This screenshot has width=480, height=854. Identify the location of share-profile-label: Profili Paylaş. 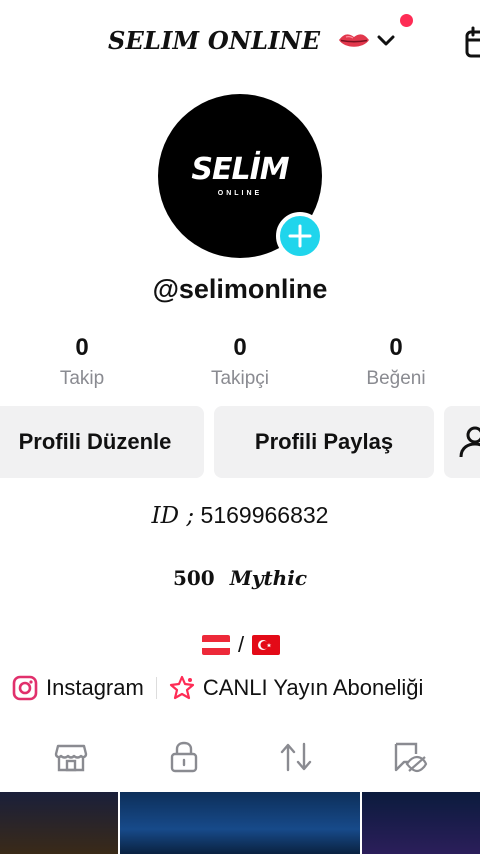
(324, 441).